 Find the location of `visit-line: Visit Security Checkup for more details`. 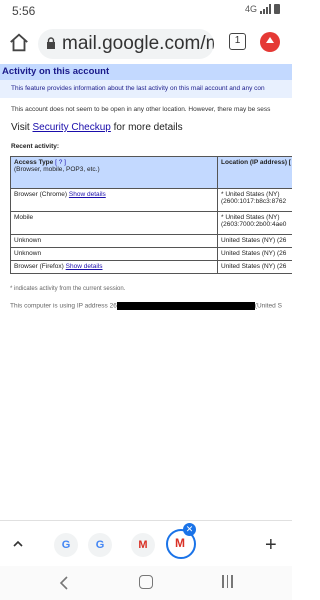

visit-line: Visit Security Checkup for more details is located at coordinates (97, 127).